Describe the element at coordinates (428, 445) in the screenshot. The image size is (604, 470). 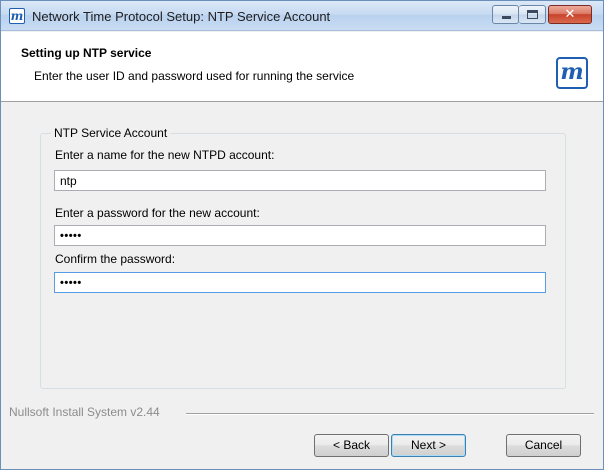
I see `next-button: Next >` at that location.